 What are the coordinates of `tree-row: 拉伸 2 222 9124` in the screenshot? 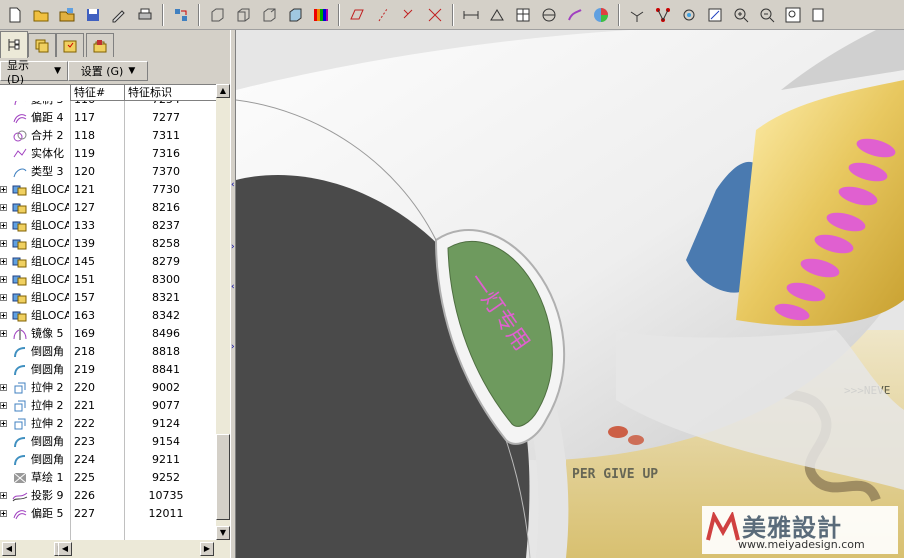 It's located at (108, 424).